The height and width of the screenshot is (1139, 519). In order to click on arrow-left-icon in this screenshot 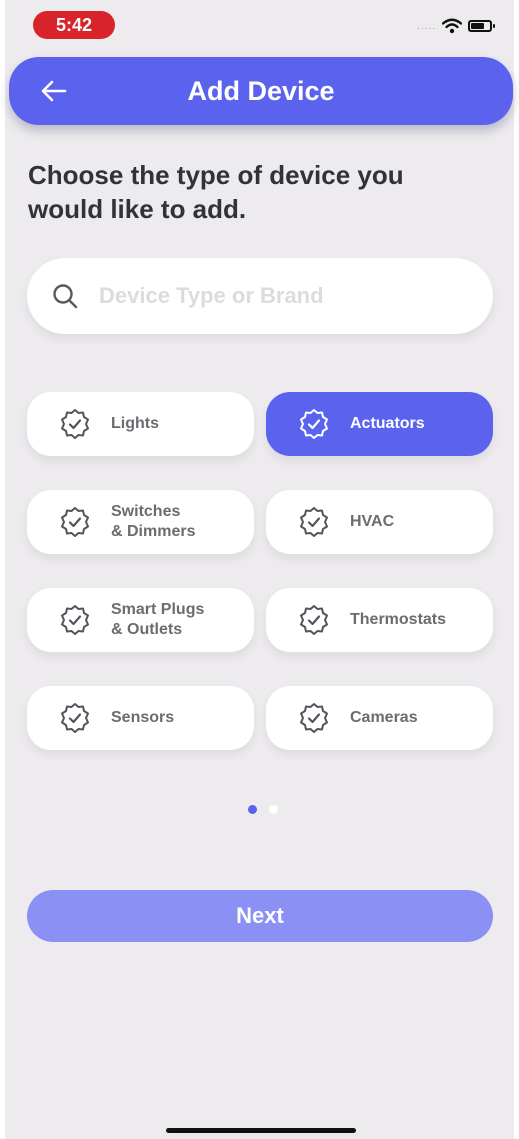, I will do `click(54, 91)`.